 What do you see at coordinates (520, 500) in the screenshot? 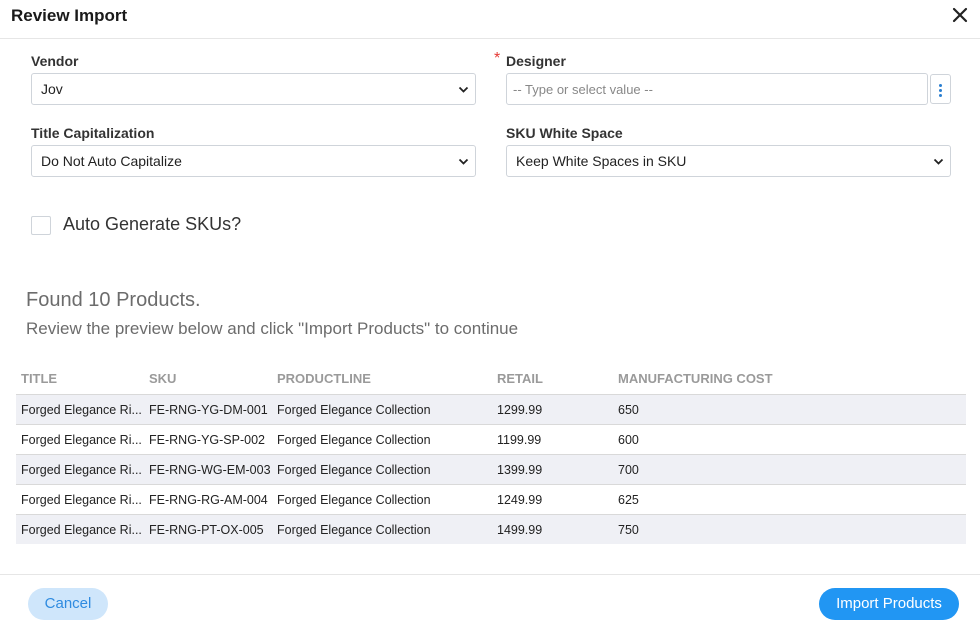
I see `cell-retail: 1249.99` at bounding box center [520, 500].